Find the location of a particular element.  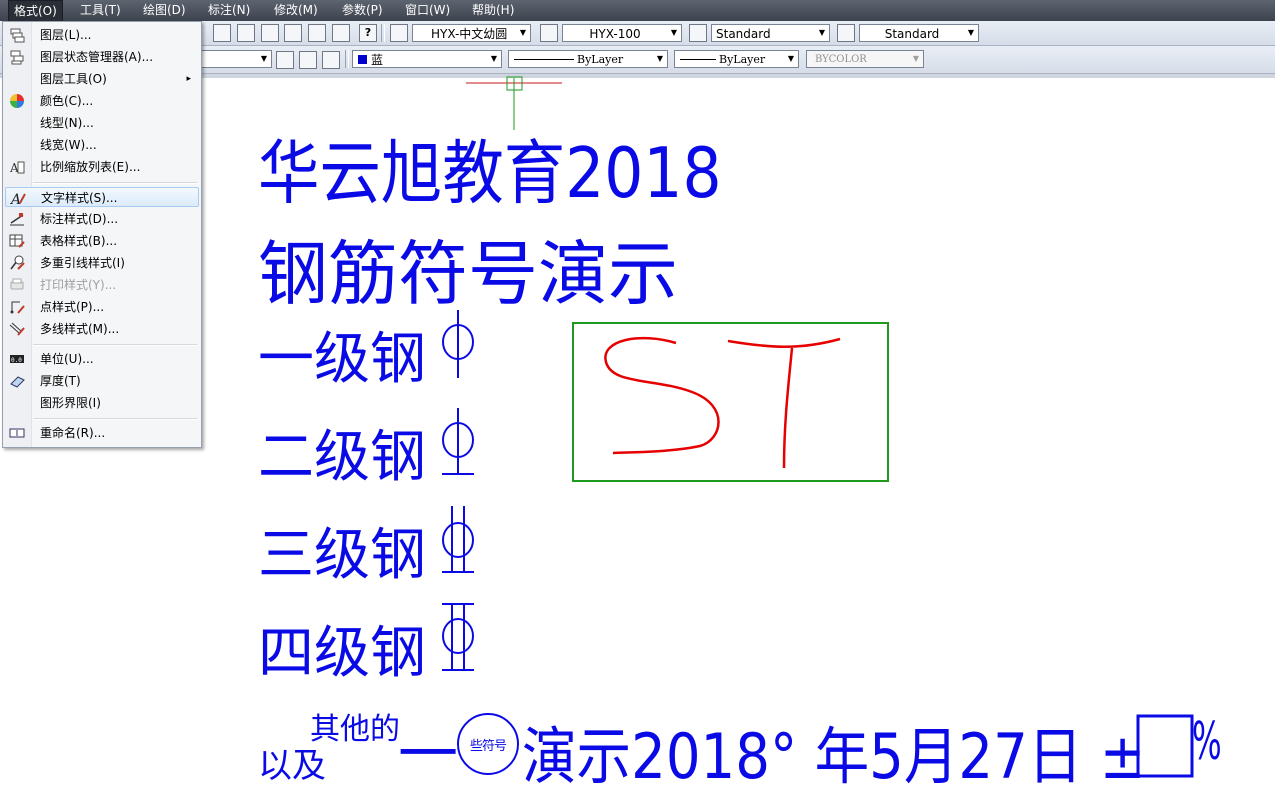

text-style-icon: A is located at coordinates (18, 199).